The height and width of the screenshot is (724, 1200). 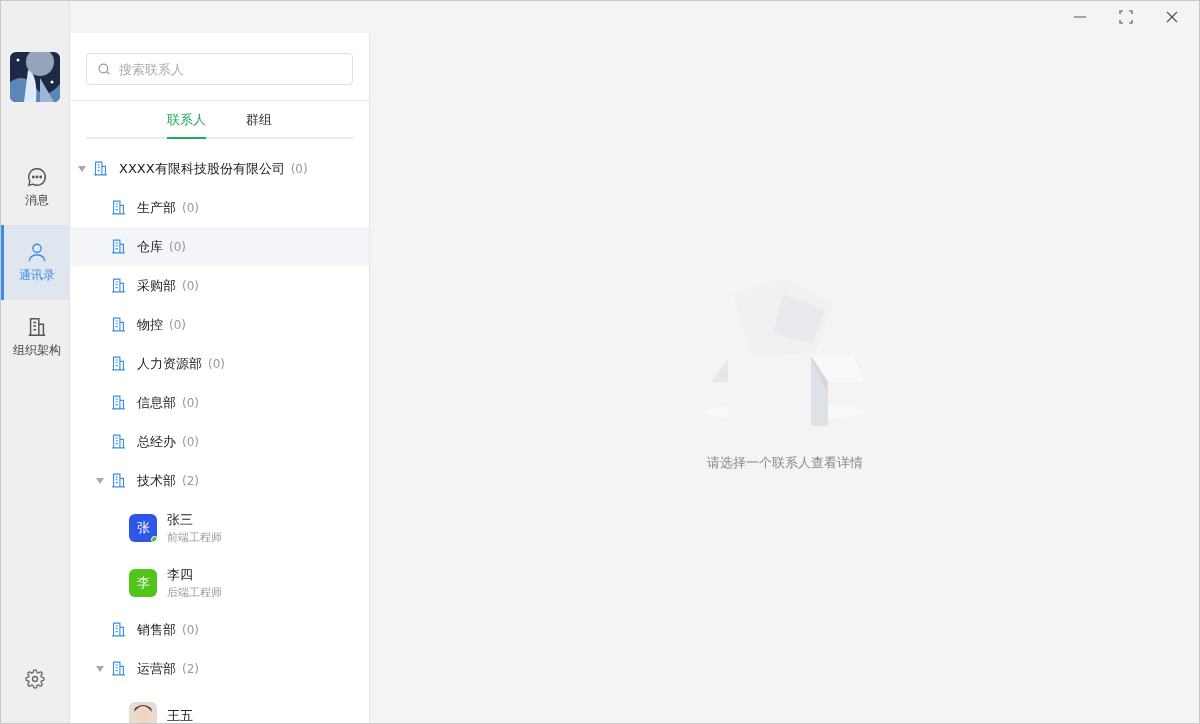 I want to click on department-row: 仓库 (0), so click(x=219, y=246).